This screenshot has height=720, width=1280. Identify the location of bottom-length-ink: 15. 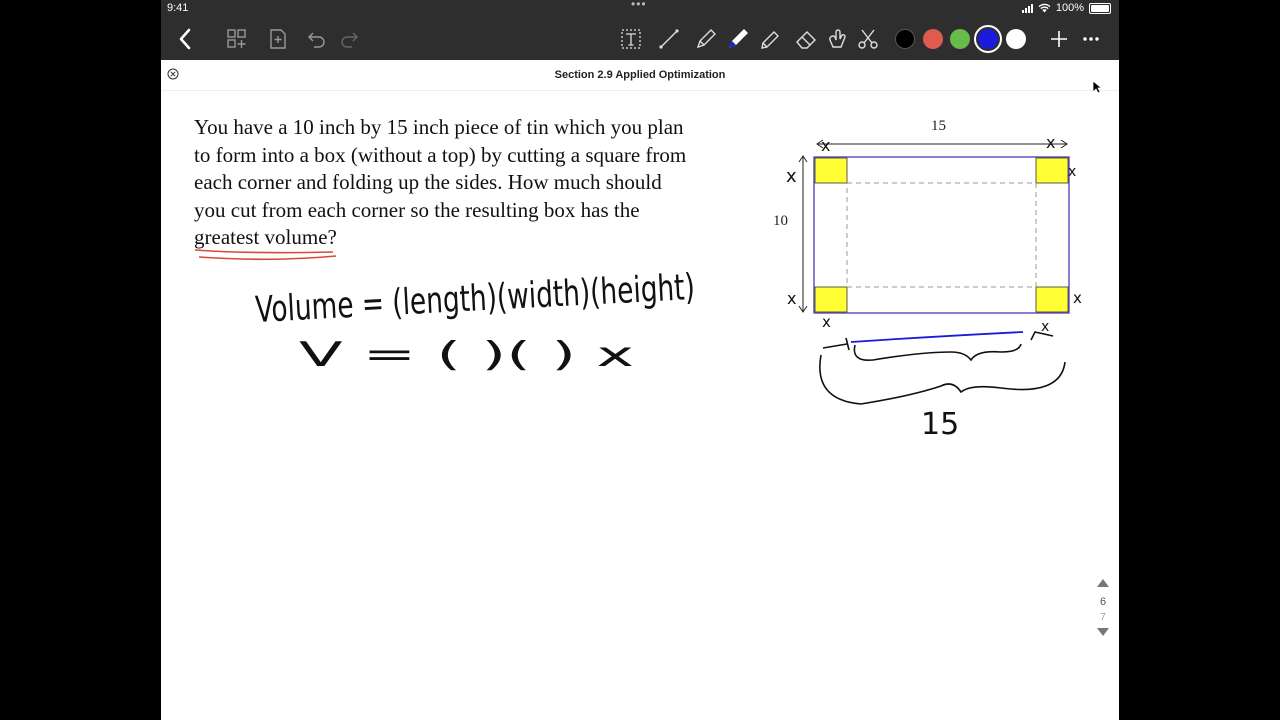
(940, 424).